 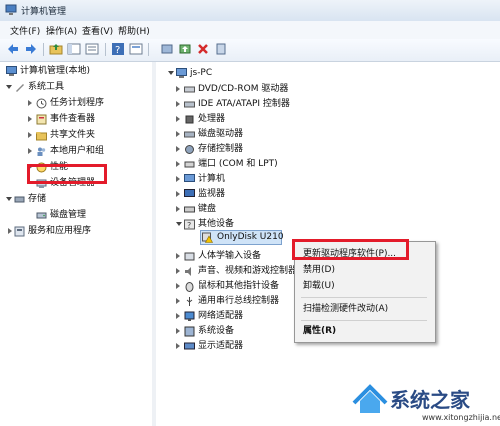 What do you see at coordinates (77, 103) in the screenshot?
I see `tree-item-label: 任务计划程序` at bounding box center [77, 103].